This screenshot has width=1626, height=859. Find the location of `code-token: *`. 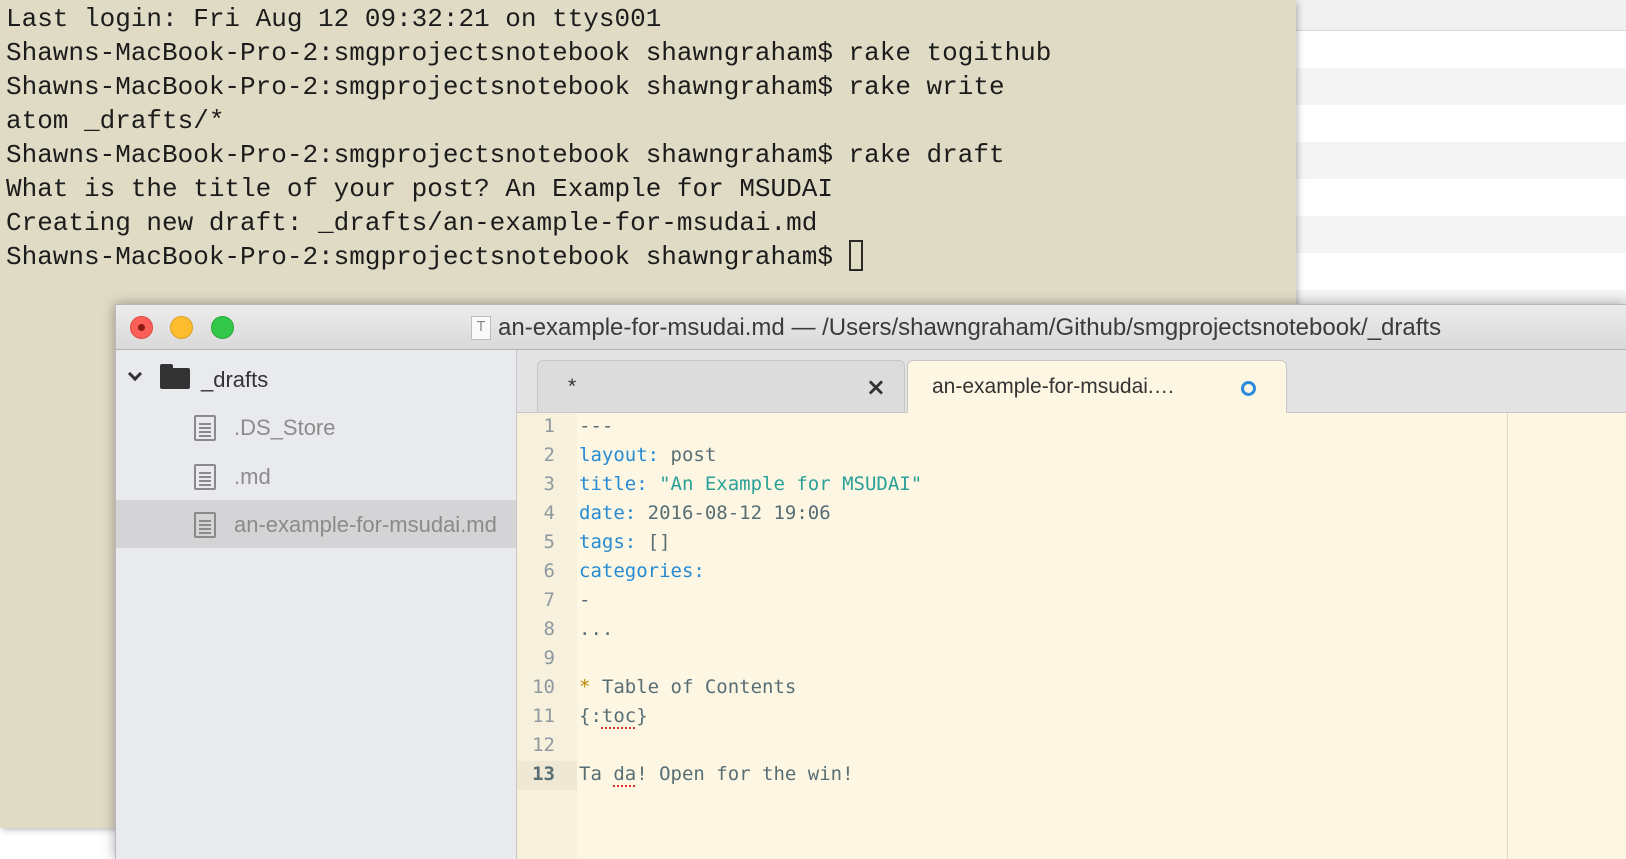

code-token: * is located at coordinates (585, 687).